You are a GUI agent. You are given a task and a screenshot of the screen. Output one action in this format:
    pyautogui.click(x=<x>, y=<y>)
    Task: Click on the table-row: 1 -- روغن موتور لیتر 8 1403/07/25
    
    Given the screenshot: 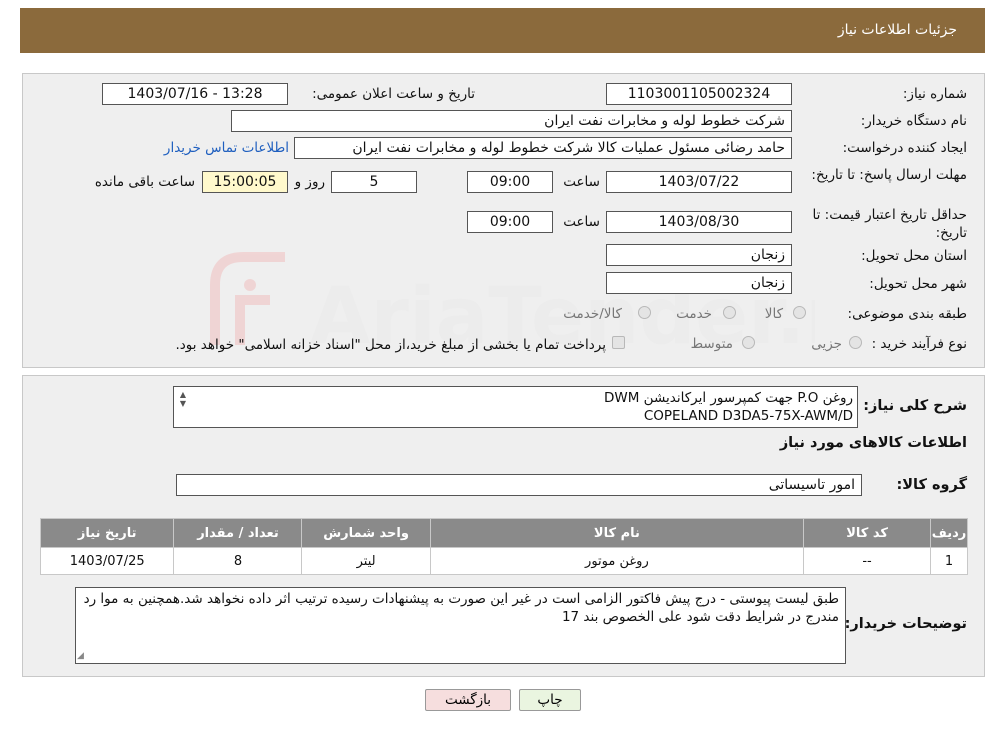 What is the action you would take?
    pyautogui.click(x=503, y=561)
    